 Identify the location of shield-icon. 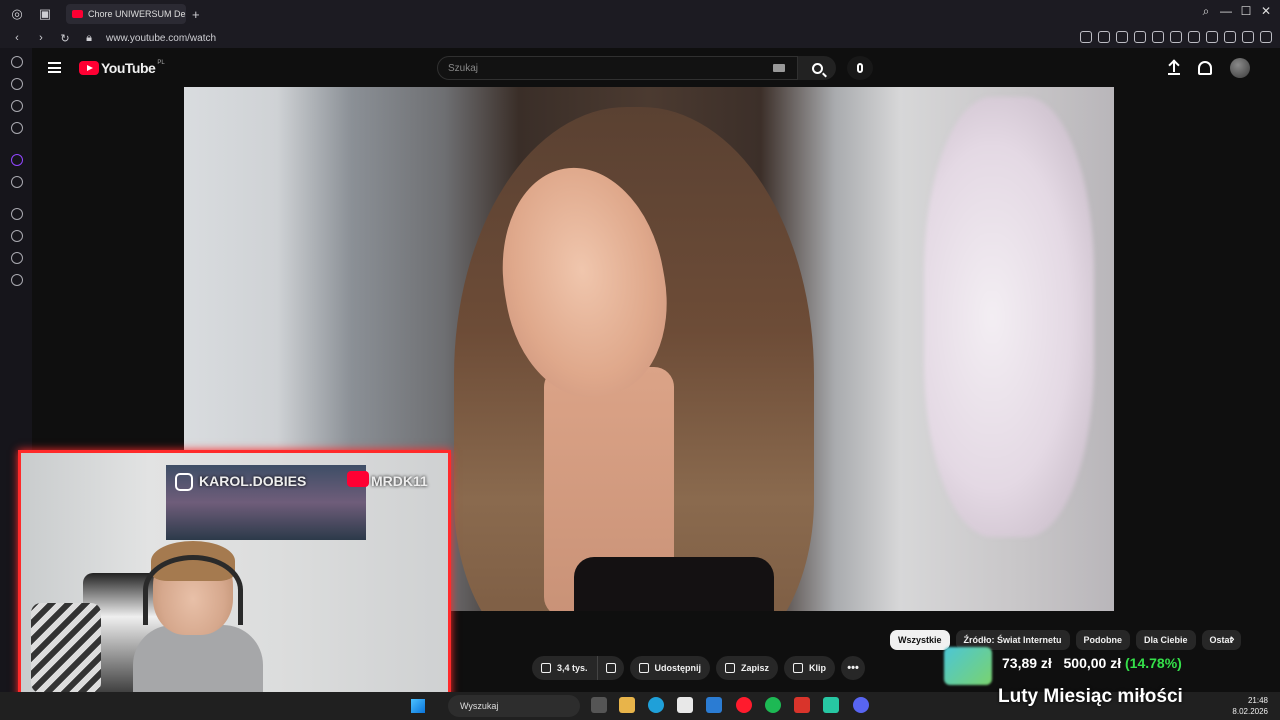
(1122, 37).